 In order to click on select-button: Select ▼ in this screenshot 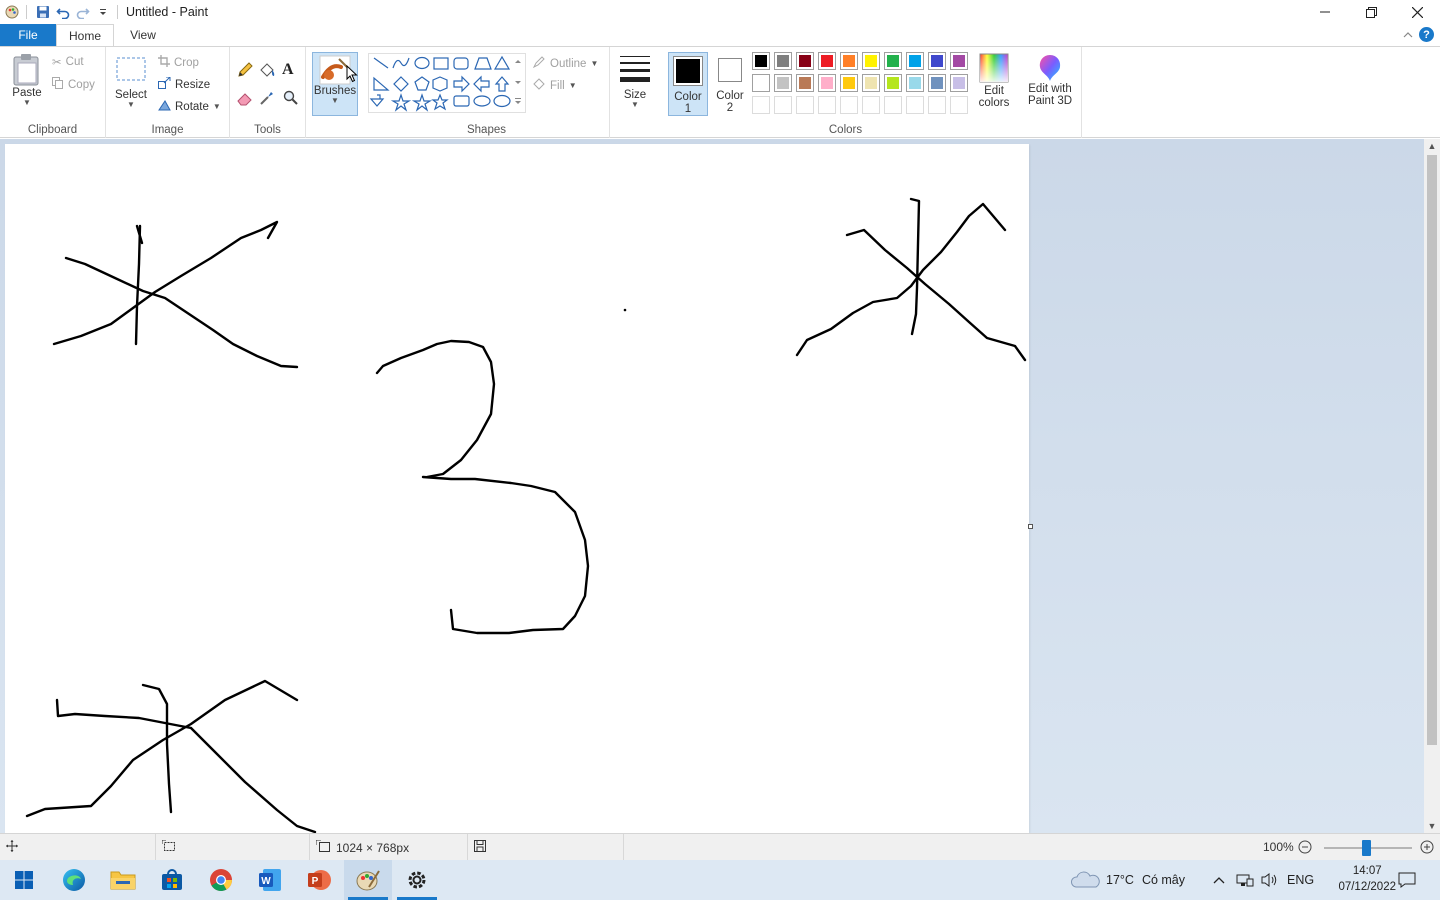, I will do `click(131, 82)`.